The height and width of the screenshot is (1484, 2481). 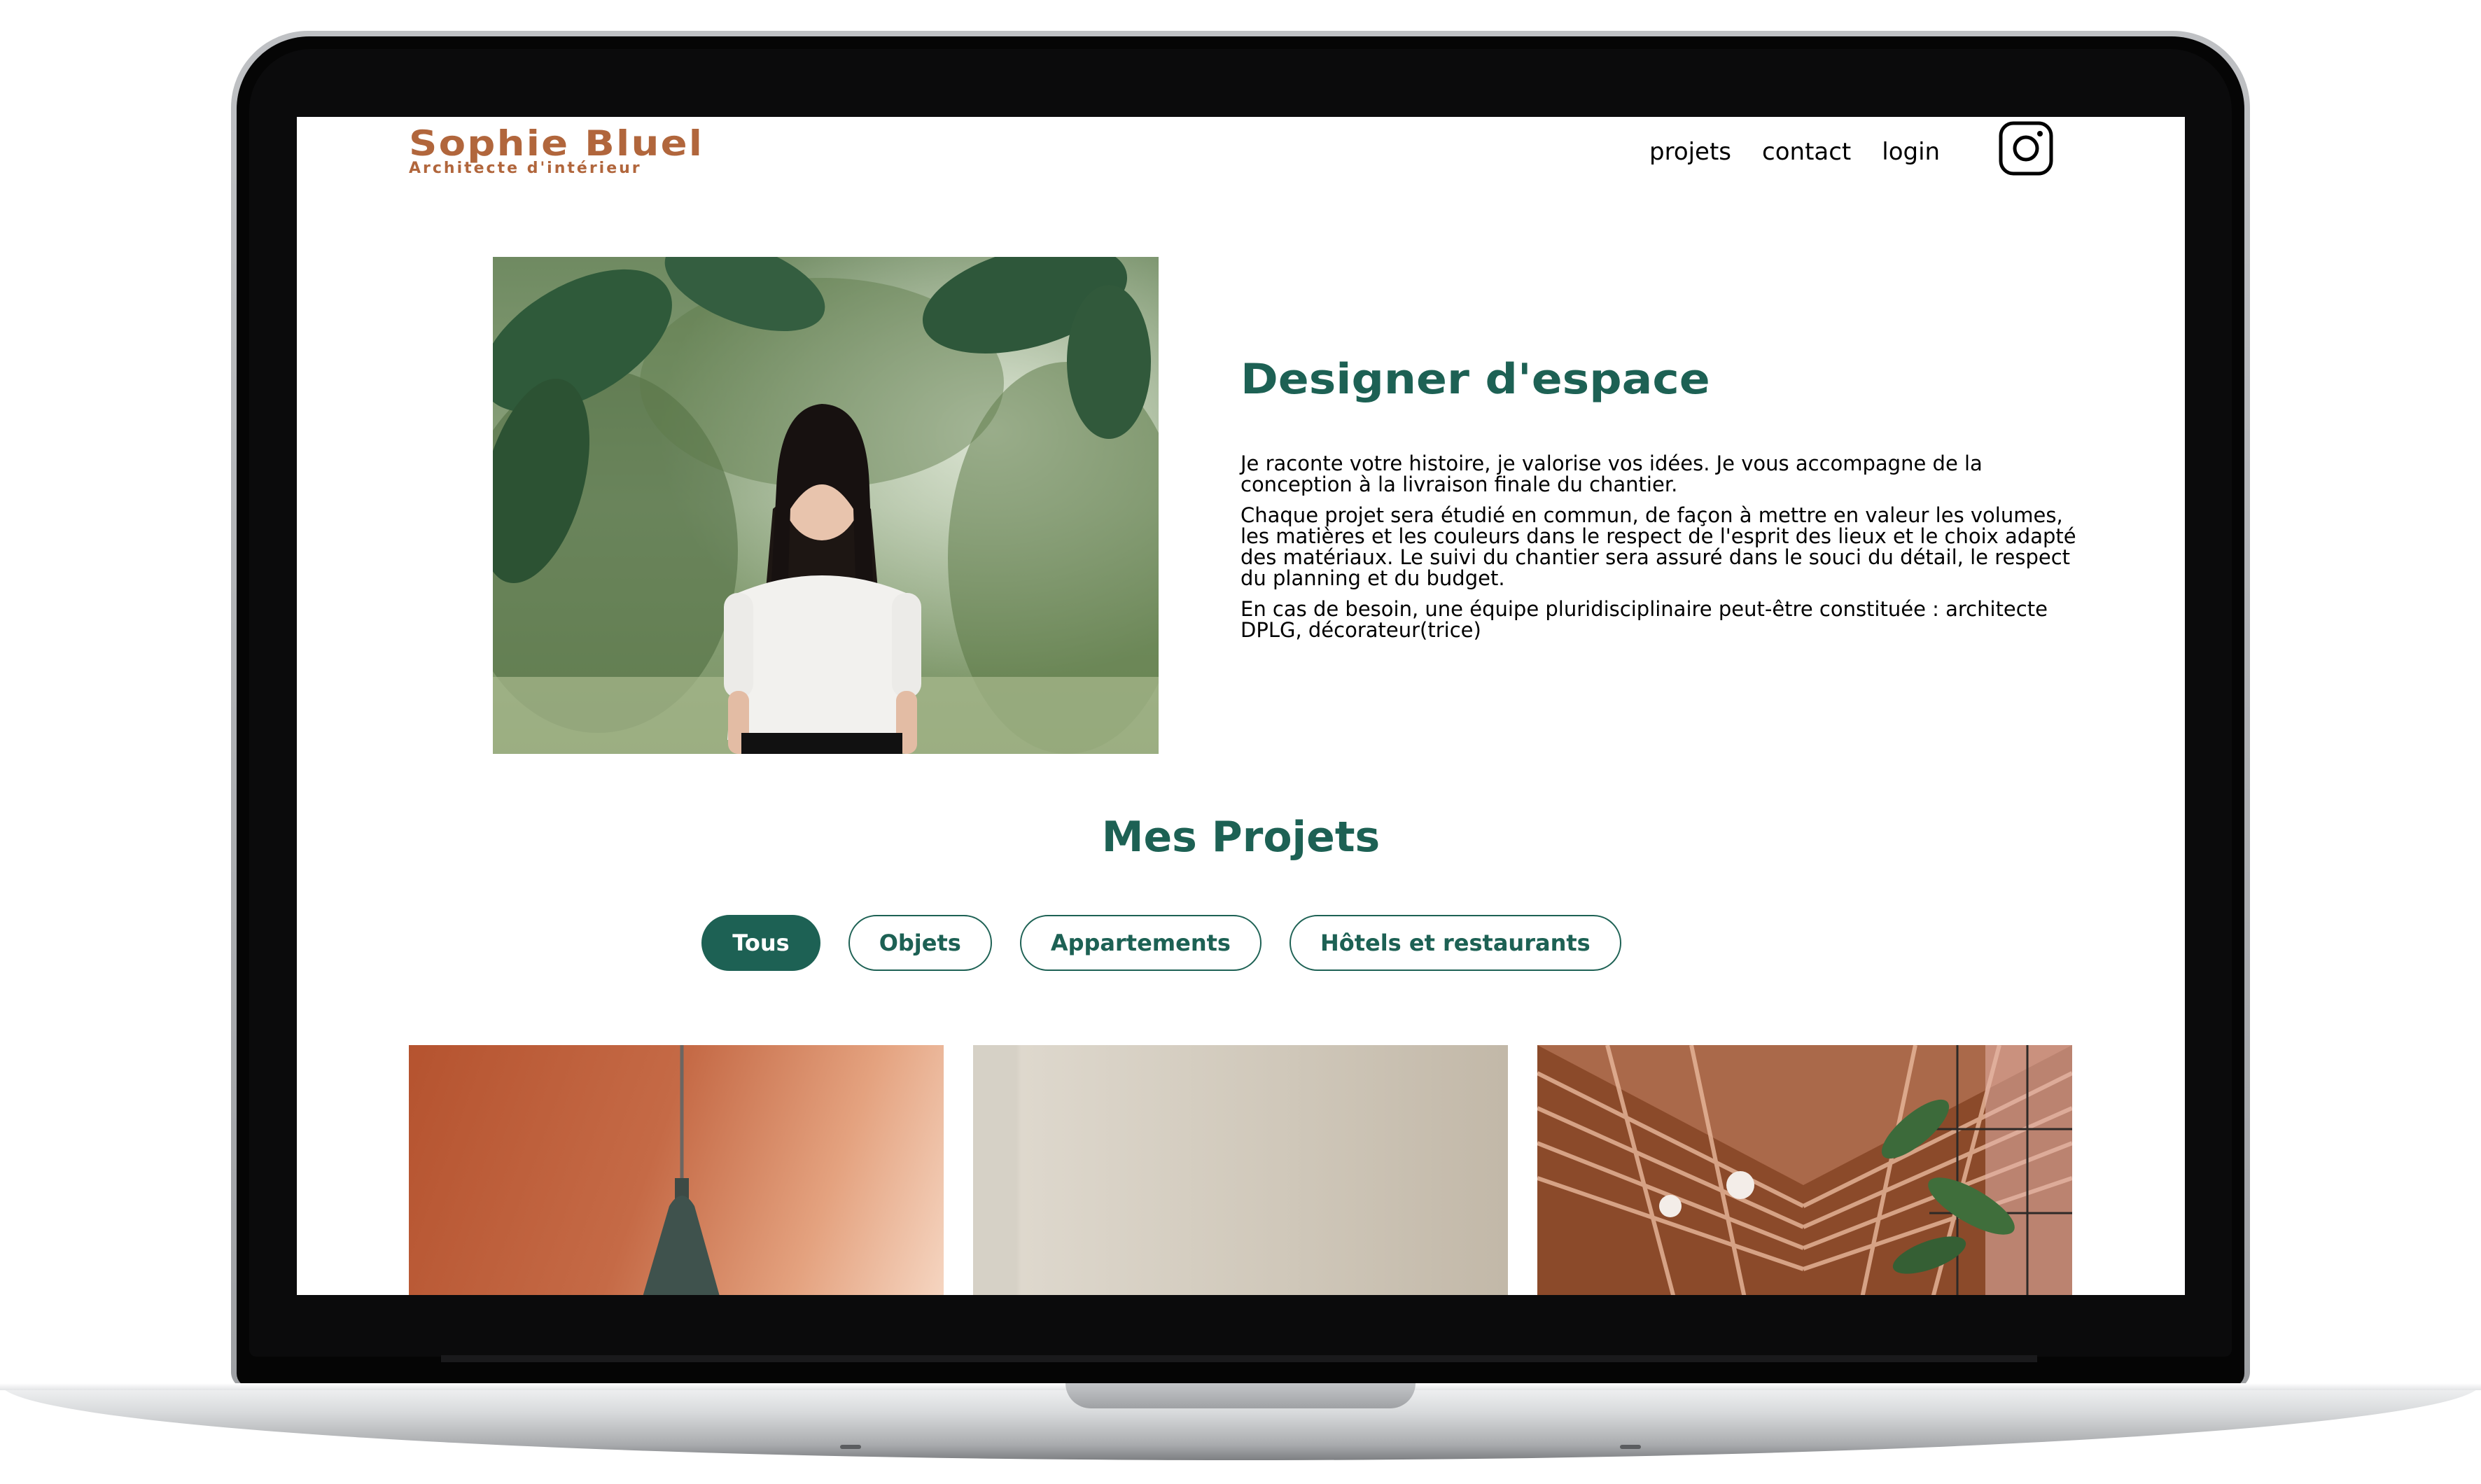 What do you see at coordinates (1804, 1170) in the screenshot?
I see `gallery-item-restaurant-roof` at bounding box center [1804, 1170].